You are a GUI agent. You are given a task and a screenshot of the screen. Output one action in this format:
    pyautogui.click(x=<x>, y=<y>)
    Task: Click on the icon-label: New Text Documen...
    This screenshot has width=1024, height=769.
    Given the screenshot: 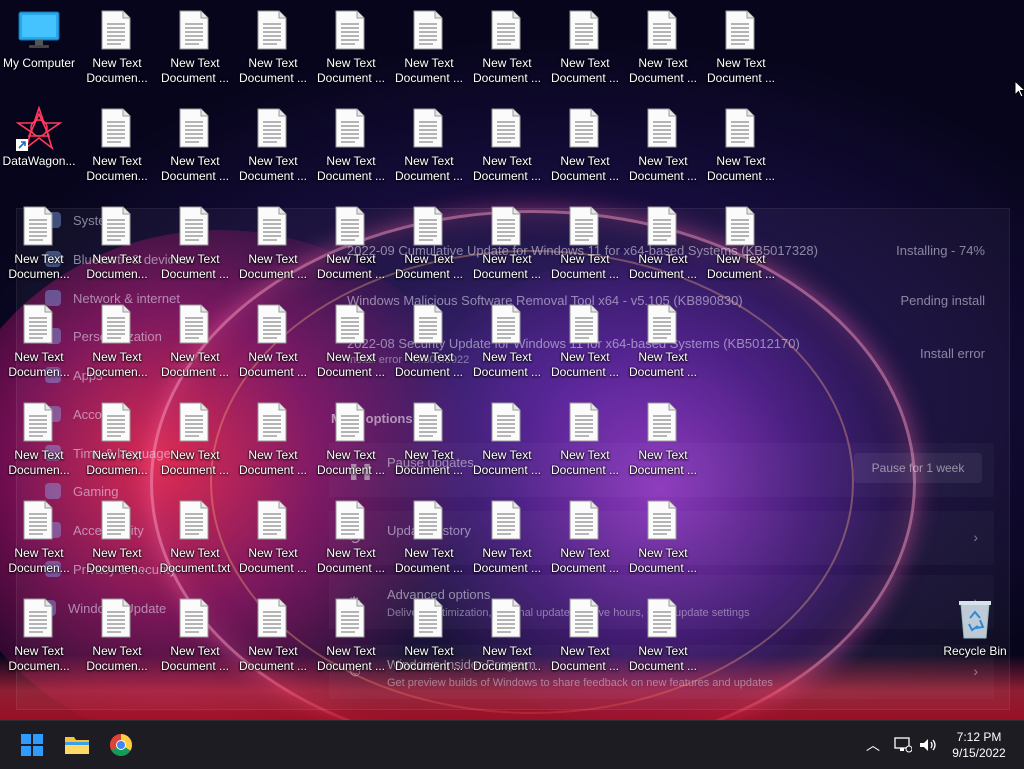 What is the action you would take?
    pyautogui.click(x=117, y=561)
    